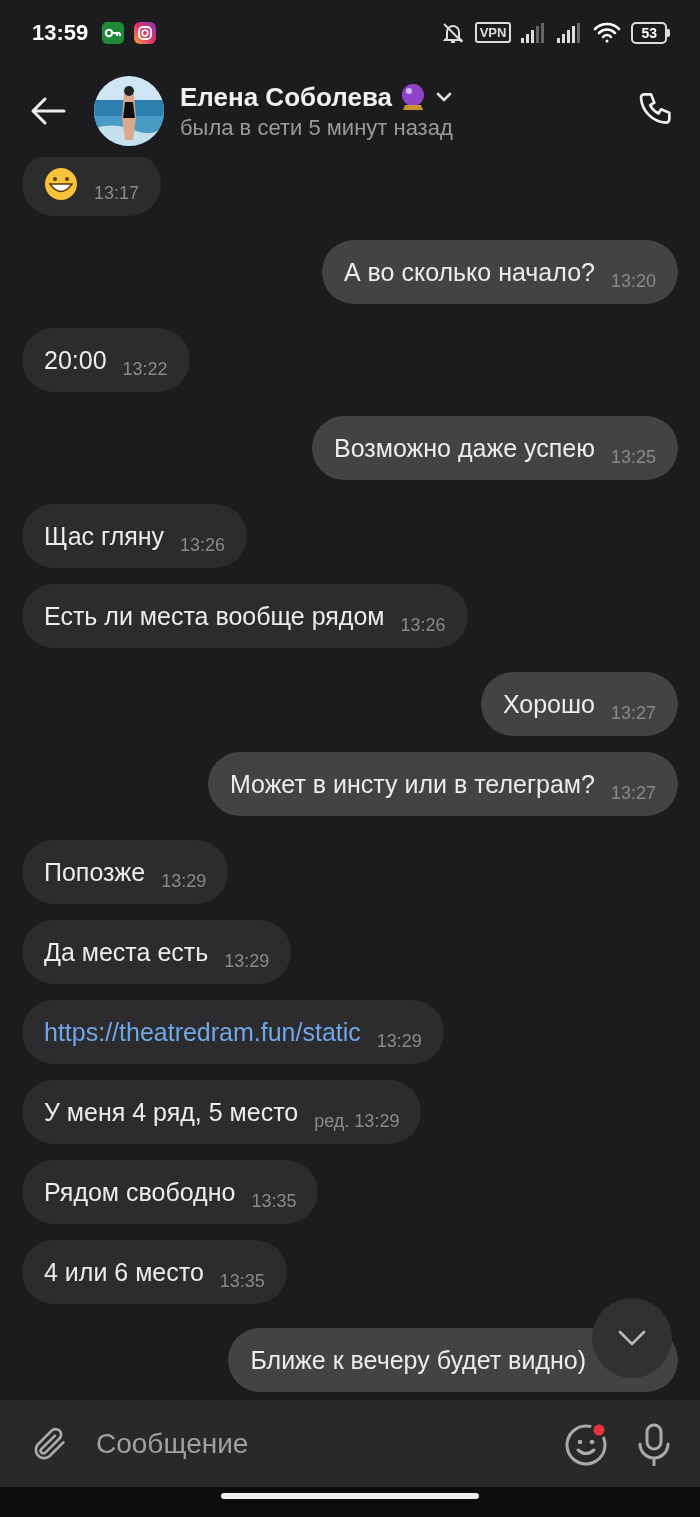  Describe the element at coordinates (140, 1192) in the screenshot. I see `message-text: Рядом свободно` at that location.